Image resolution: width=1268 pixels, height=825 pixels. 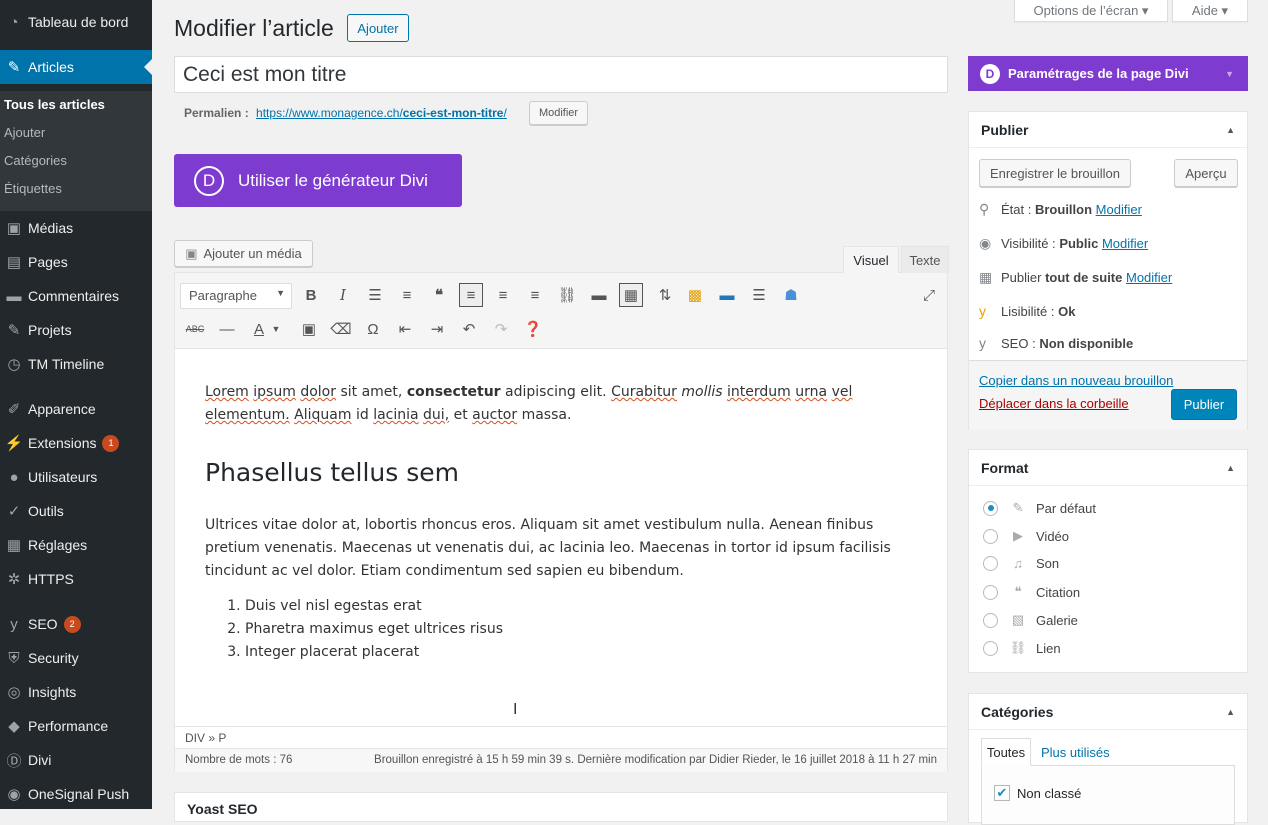 What do you see at coordinates (311, 295) in the screenshot?
I see `bold-icon: B` at bounding box center [311, 295].